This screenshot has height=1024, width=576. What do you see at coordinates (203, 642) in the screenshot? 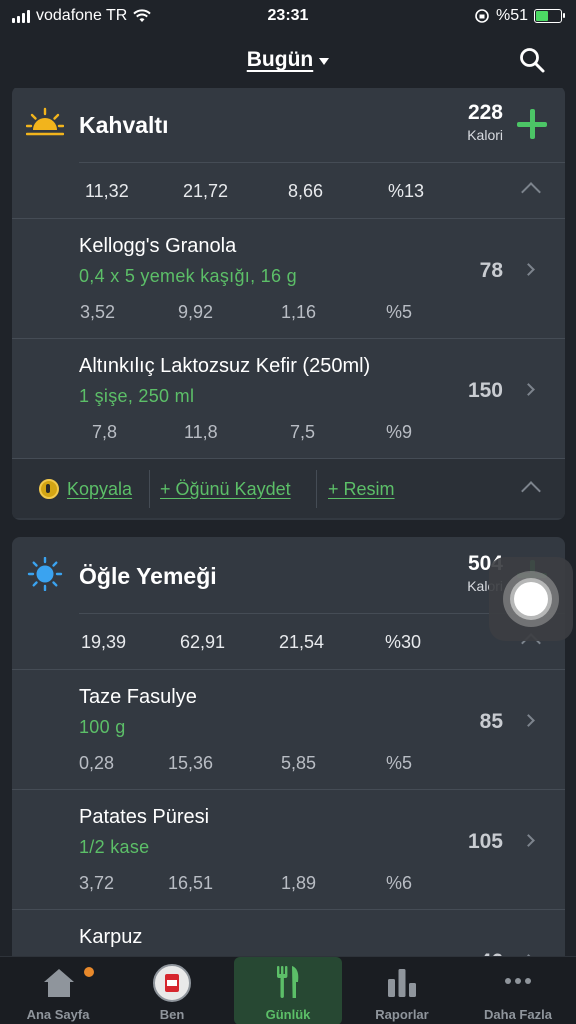
I see `total-carbs: 62,91` at bounding box center [203, 642].